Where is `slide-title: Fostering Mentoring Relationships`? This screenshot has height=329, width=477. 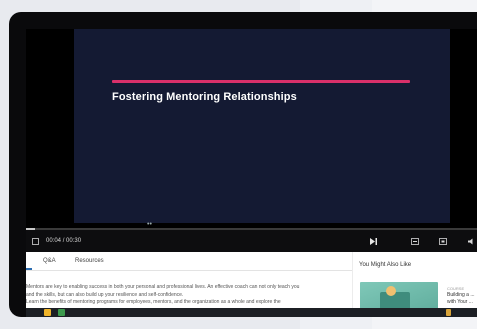
slide-title: Fostering Mentoring Relationships is located at coordinates (204, 97).